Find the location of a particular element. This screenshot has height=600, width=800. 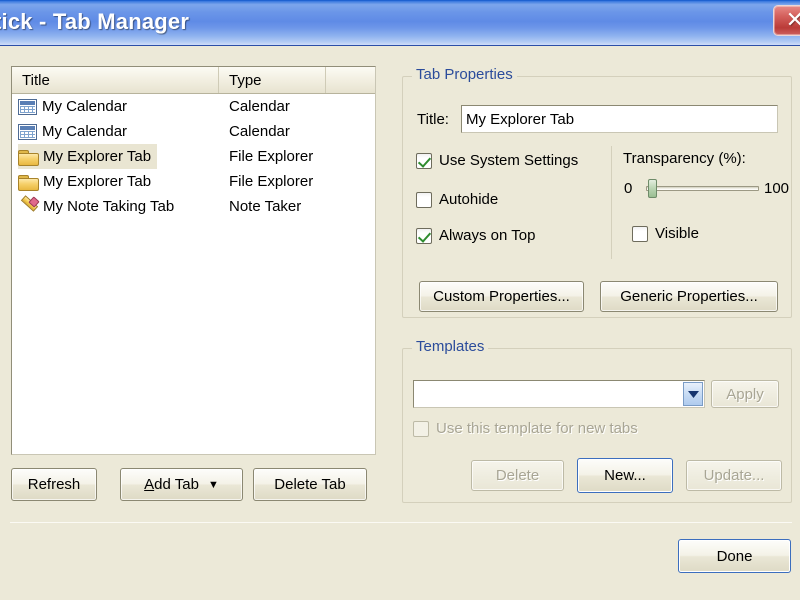

transparency-slider-thumb is located at coordinates (652, 188).